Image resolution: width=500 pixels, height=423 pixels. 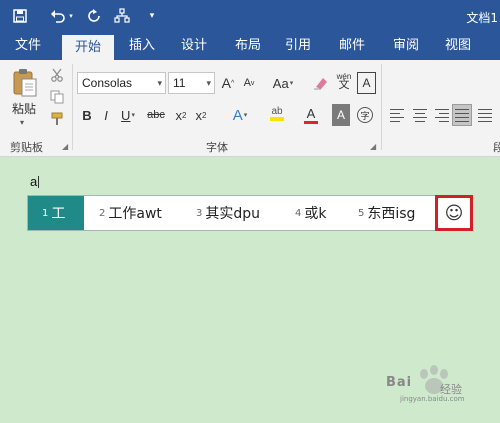 What do you see at coordinates (496, 147) in the screenshot?
I see `paragraph-group-label: 段` at bounding box center [496, 147].